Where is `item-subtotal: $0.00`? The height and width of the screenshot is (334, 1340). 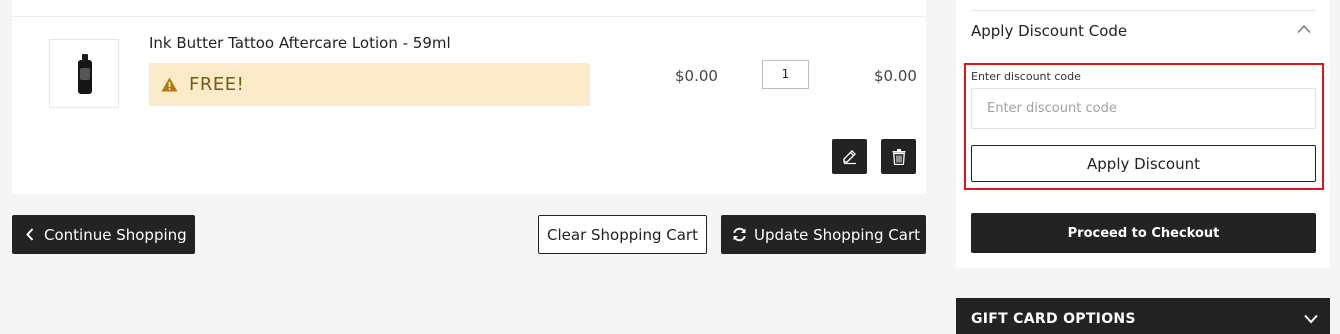
item-subtotal: $0.00 is located at coordinates (895, 76).